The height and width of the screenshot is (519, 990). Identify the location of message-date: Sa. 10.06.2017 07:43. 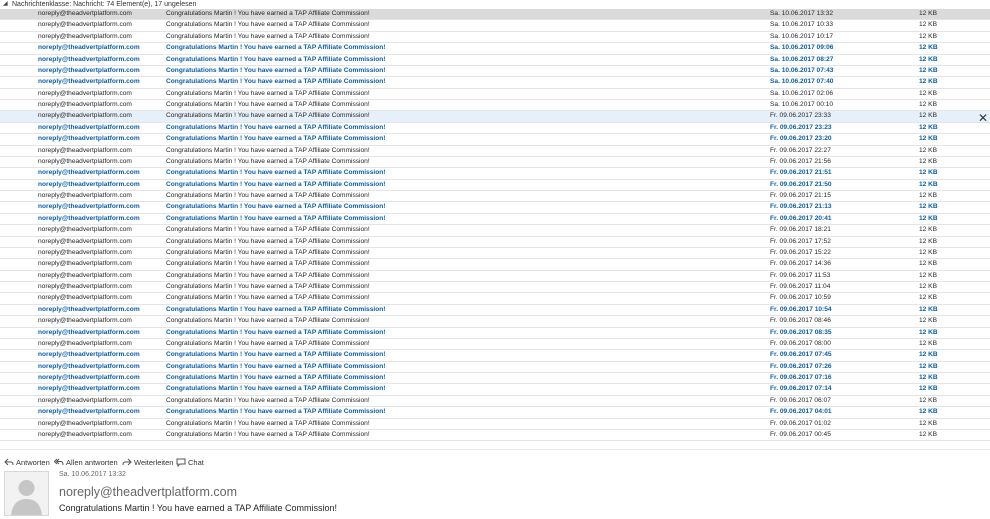
(802, 70).